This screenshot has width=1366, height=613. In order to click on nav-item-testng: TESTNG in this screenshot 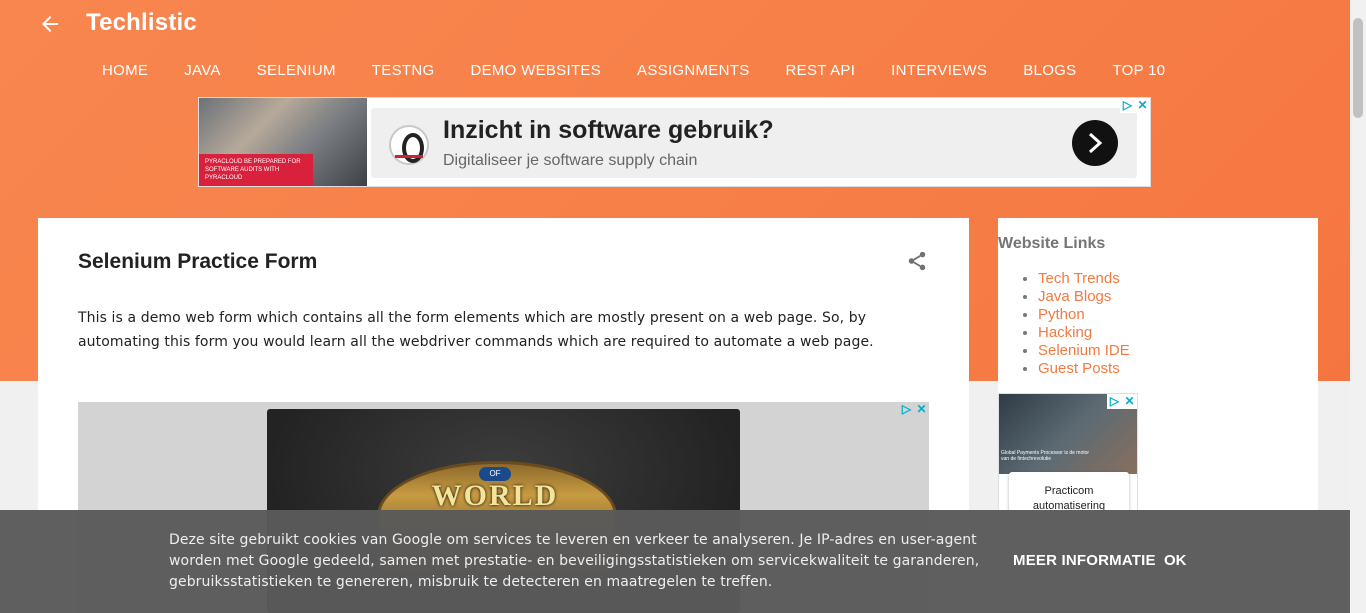, I will do `click(403, 73)`.